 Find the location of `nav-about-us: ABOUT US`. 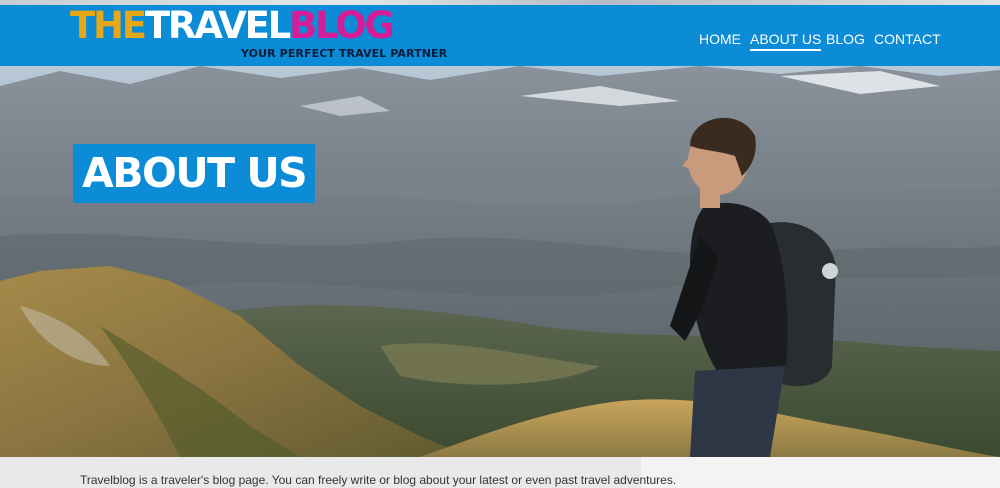

nav-about-us: ABOUT US is located at coordinates (786, 40).